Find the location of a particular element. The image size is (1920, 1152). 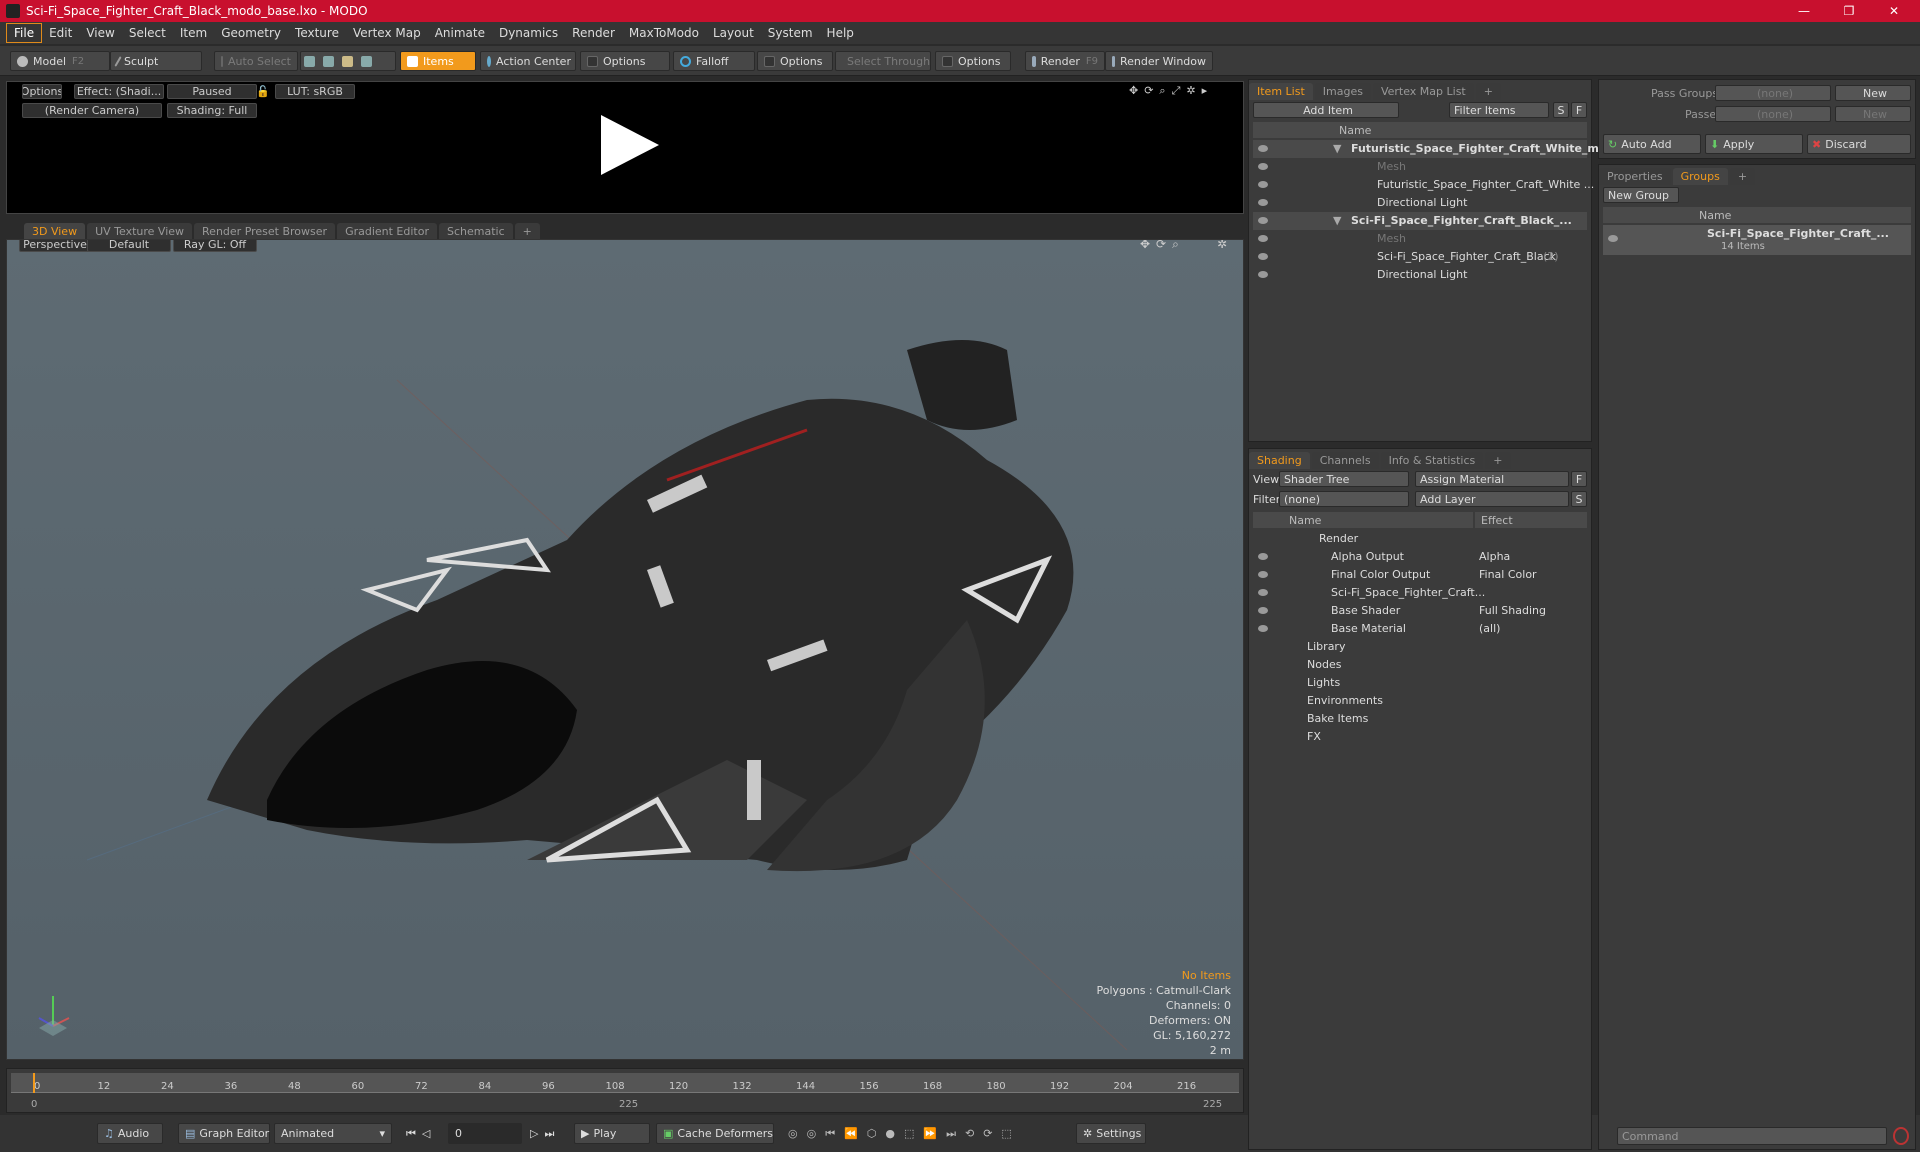

shader-row: Render is located at coordinates (1420, 539).